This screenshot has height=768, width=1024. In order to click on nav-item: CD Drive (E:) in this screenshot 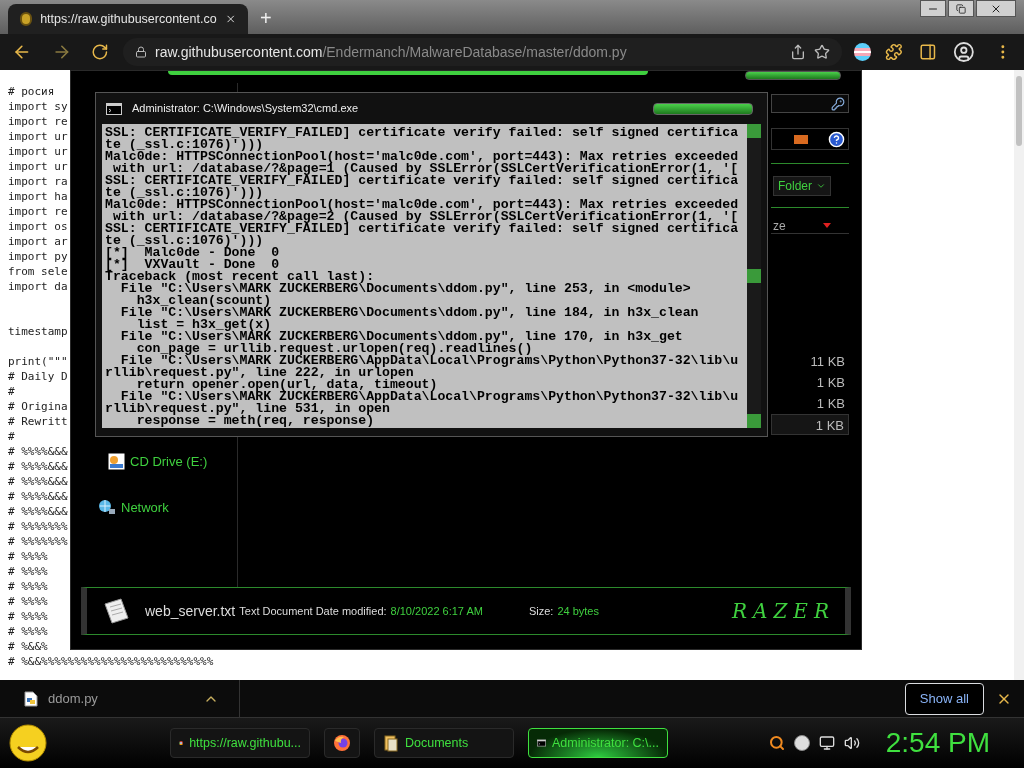, I will do `click(169, 462)`.